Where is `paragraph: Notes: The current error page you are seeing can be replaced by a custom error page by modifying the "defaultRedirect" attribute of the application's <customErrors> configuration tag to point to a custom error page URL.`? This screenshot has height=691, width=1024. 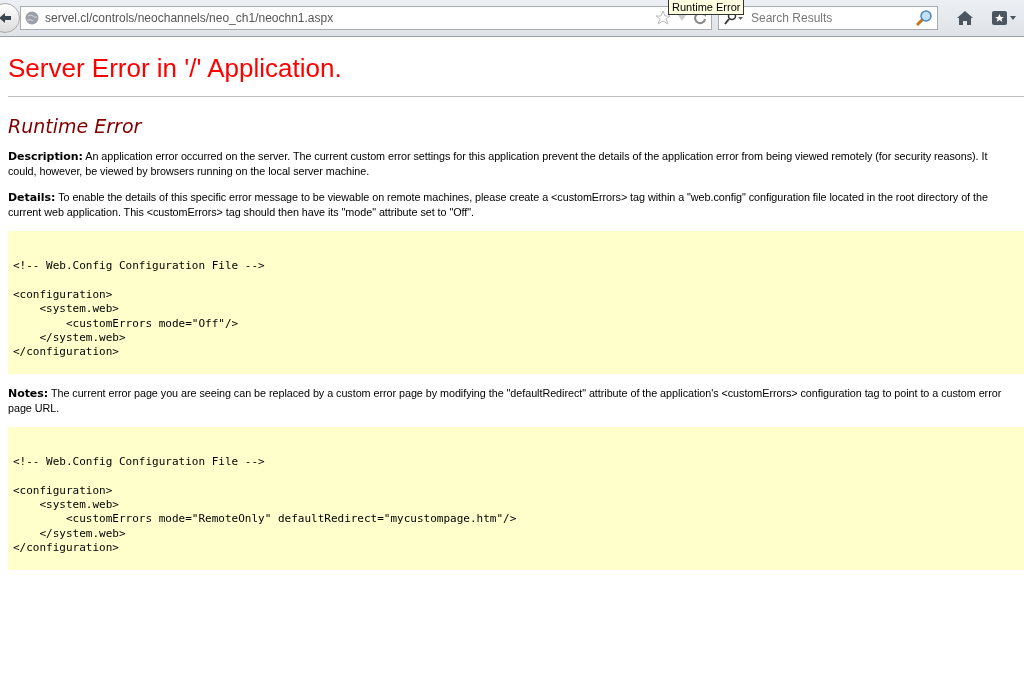
paragraph: Notes: The current error page you are seeing can be replaced by a custom error page by modifying the "defaultRedirect" attribute of the application's <customErrors> configuration tag to point to a custom error page URL. is located at coordinates (505, 400).